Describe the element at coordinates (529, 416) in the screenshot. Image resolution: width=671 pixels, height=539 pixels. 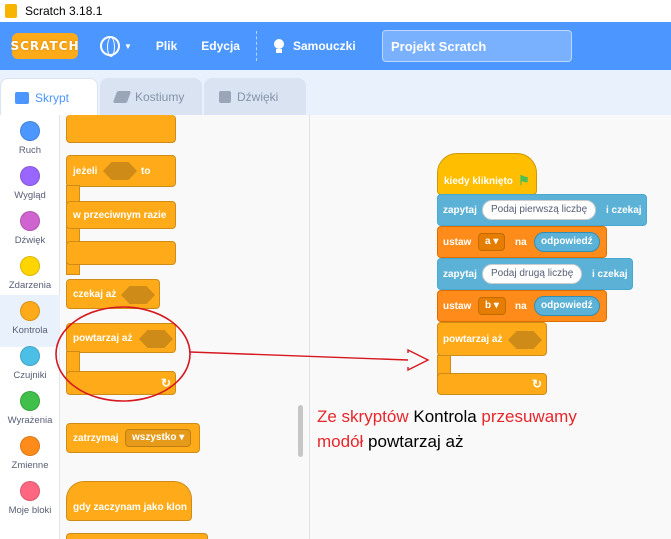
I see `note-part-3: przesuwamy` at that location.